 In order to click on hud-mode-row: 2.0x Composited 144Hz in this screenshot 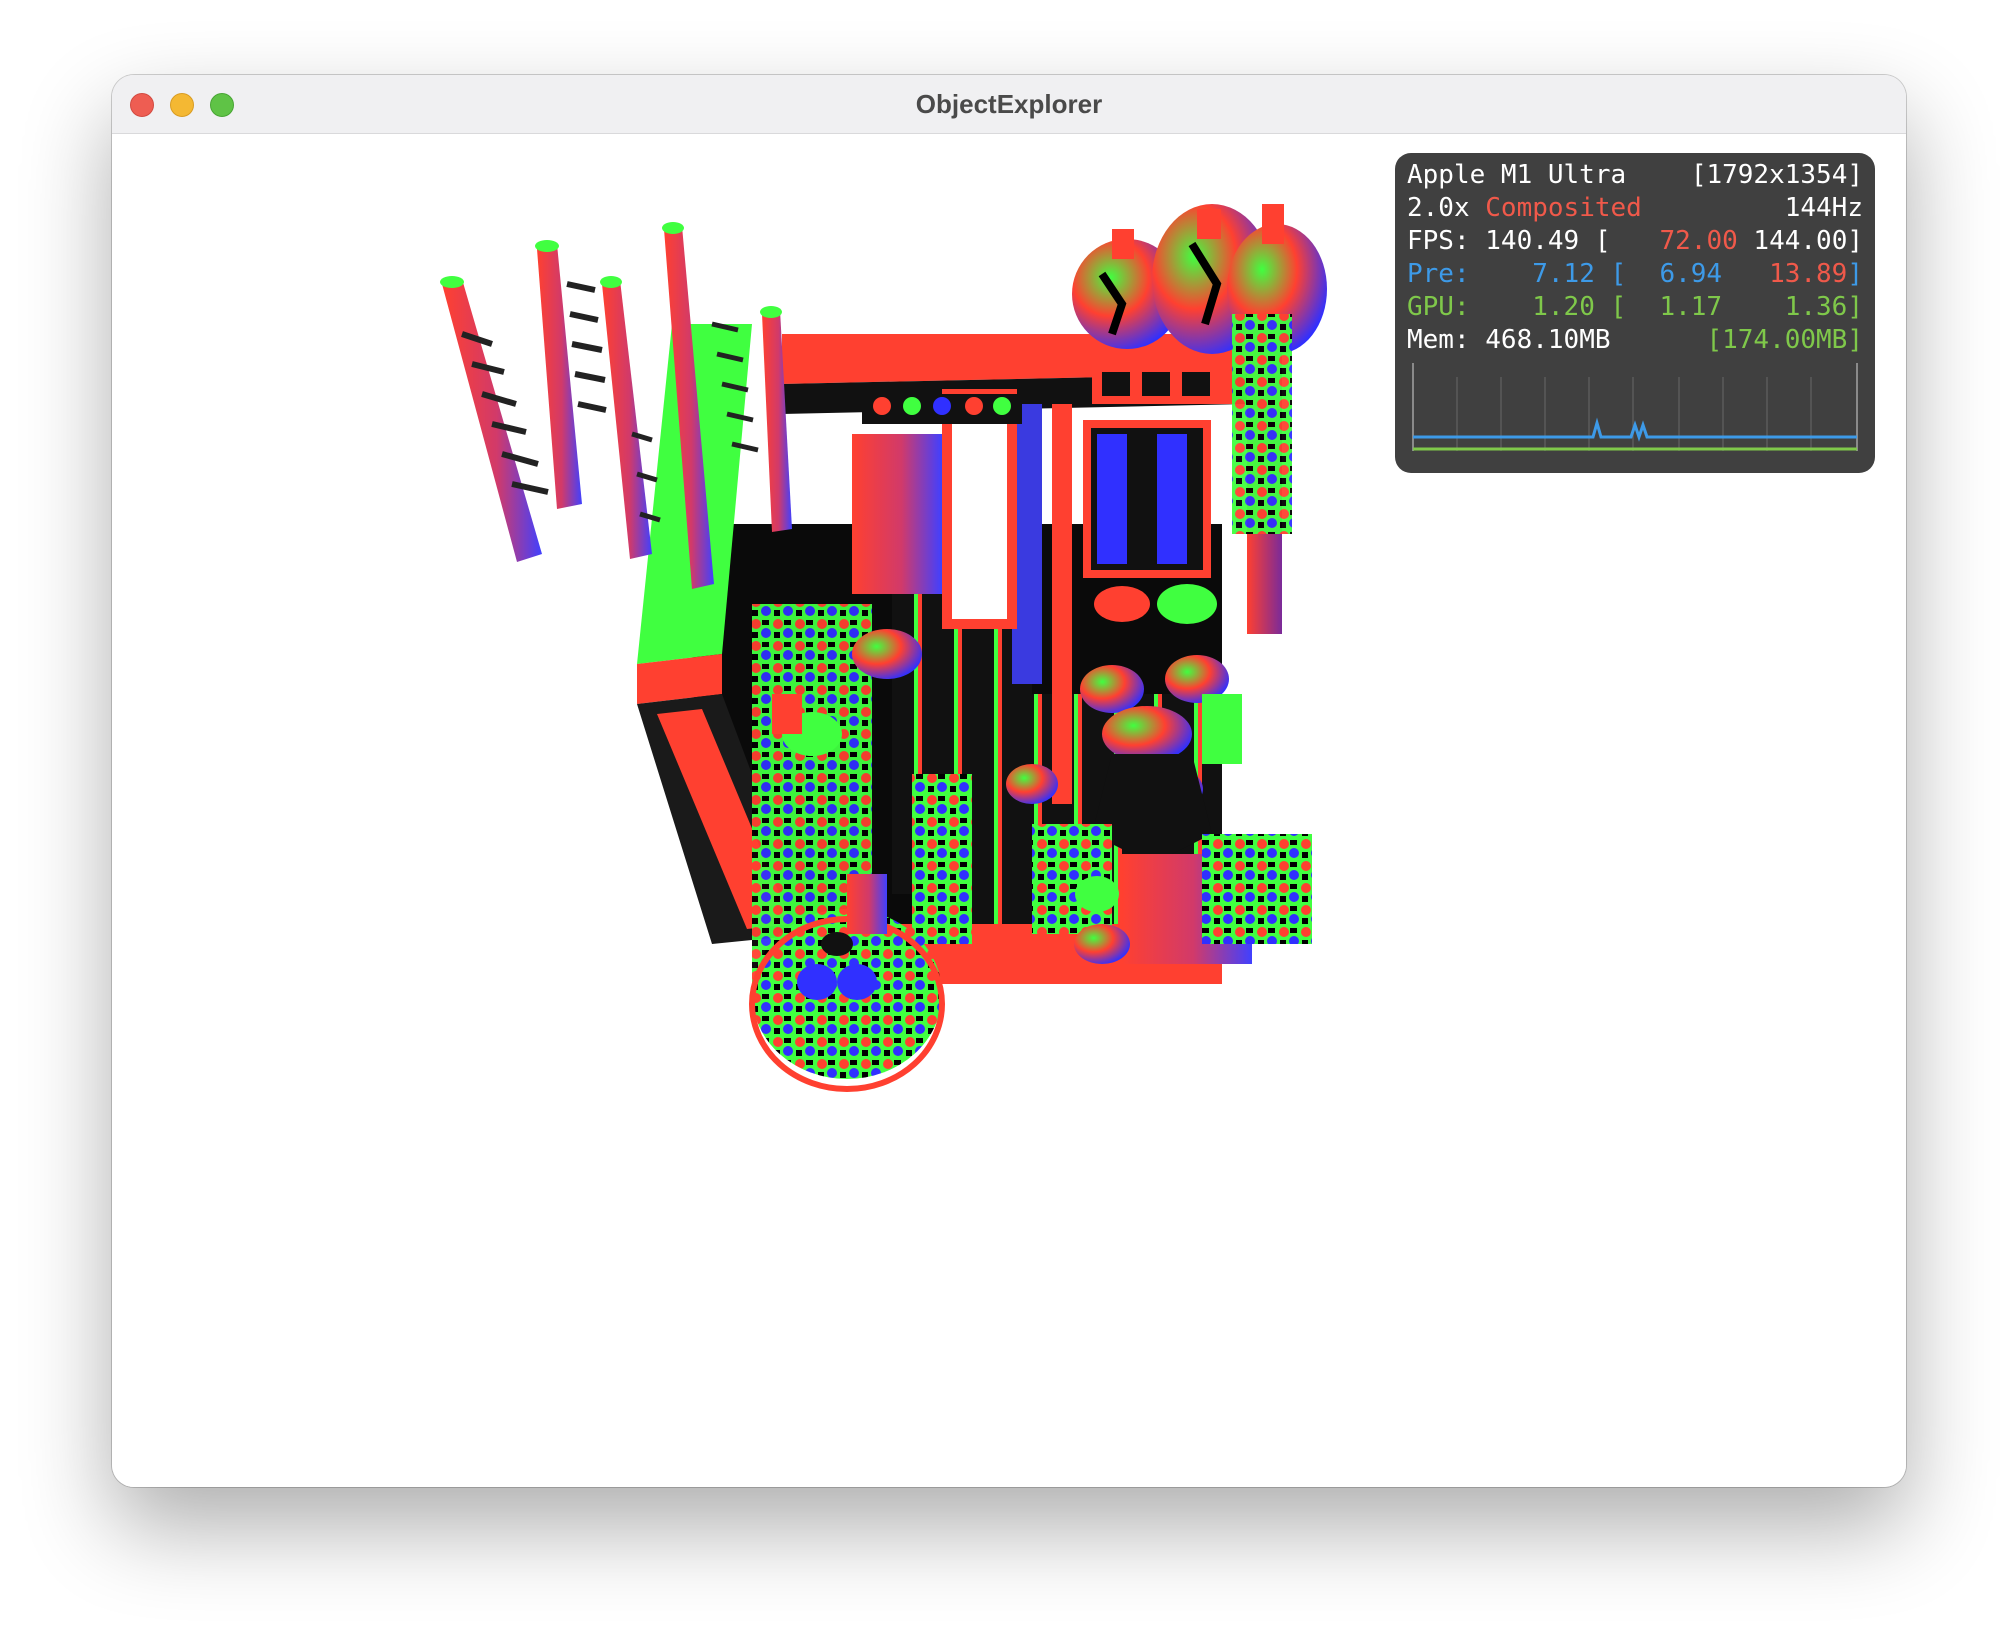, I will do `click(1635, 208)`.